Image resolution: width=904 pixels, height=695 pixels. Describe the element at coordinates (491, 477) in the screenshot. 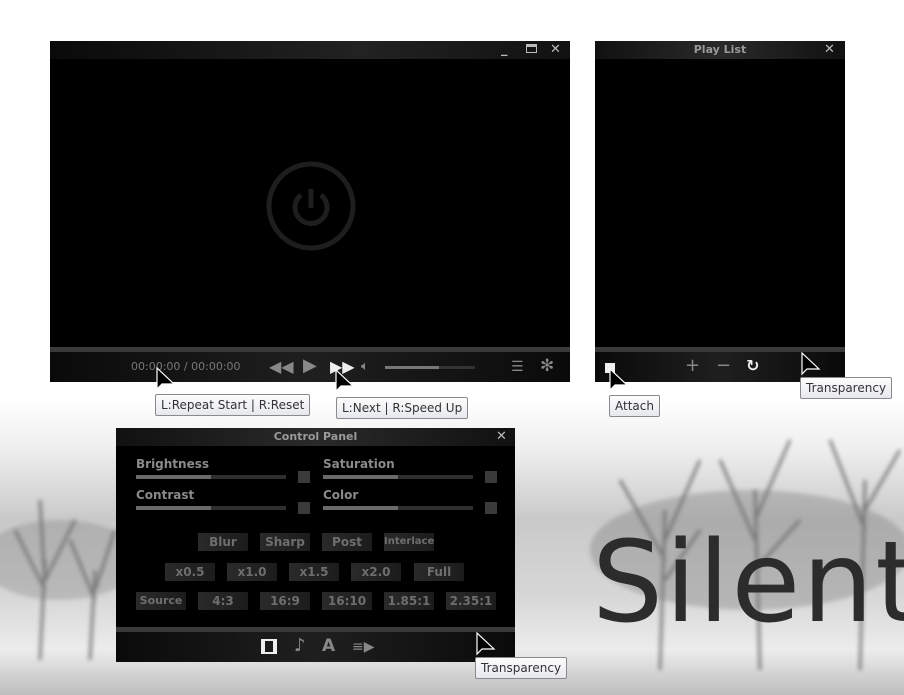

I see `saturation-reset` at that location.